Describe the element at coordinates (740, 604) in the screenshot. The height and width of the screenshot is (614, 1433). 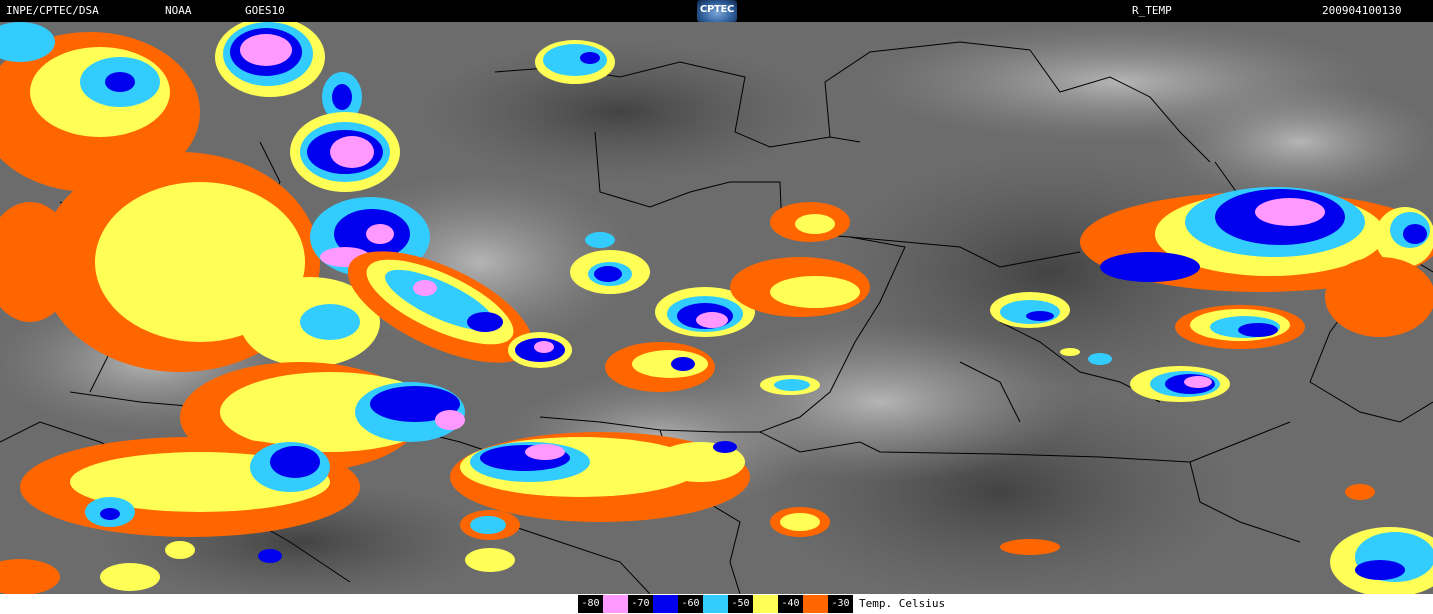
I see `legend-label-50: -50` at that location.